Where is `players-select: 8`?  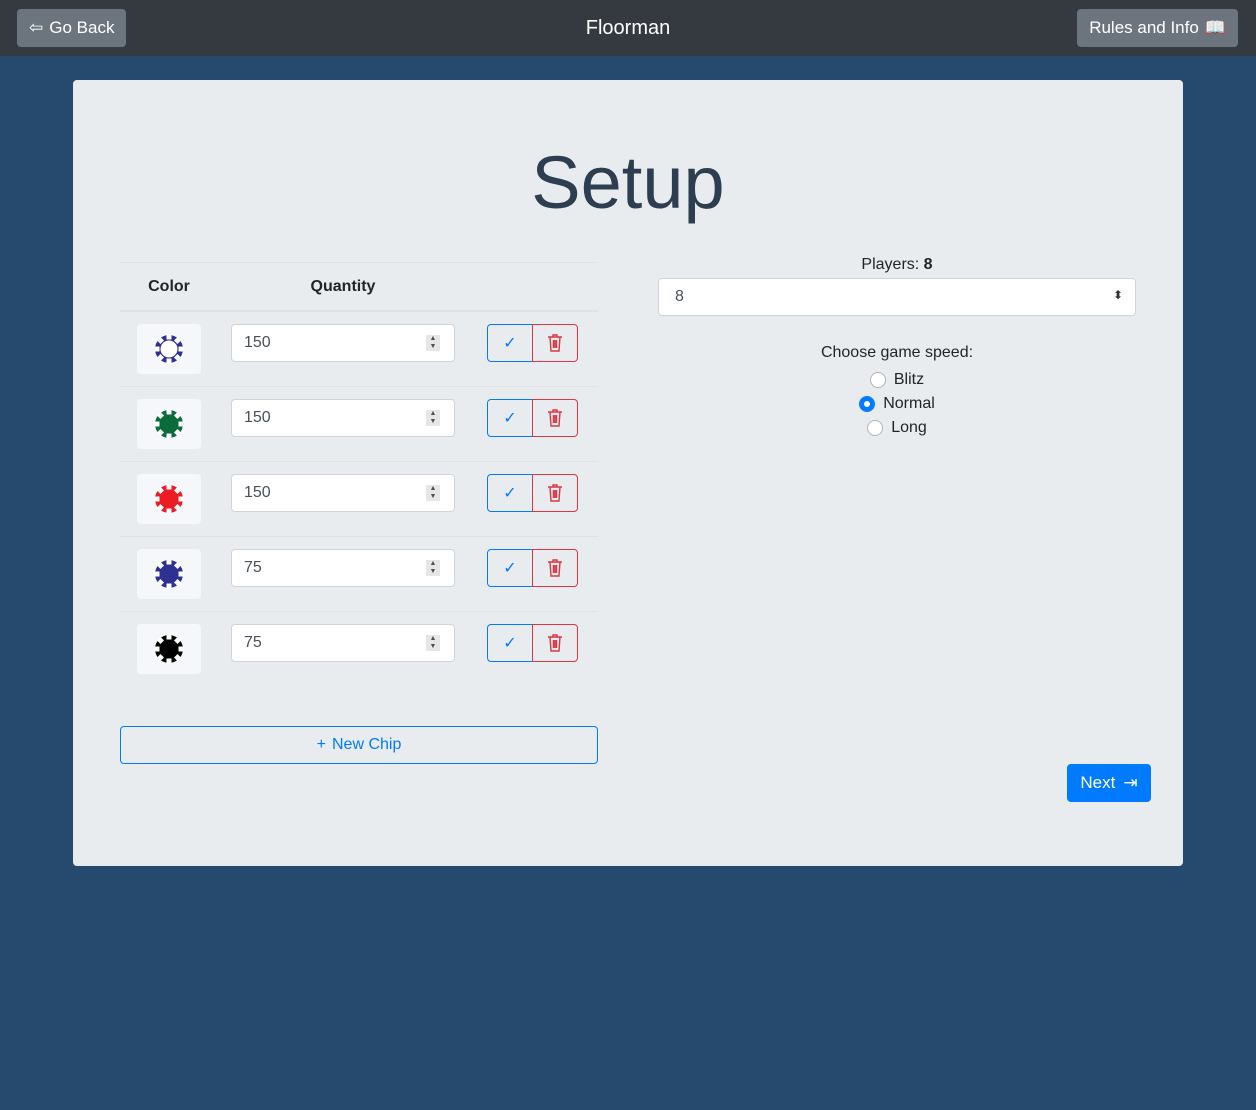
players-select: 8 is located at coordinates (897, 297).